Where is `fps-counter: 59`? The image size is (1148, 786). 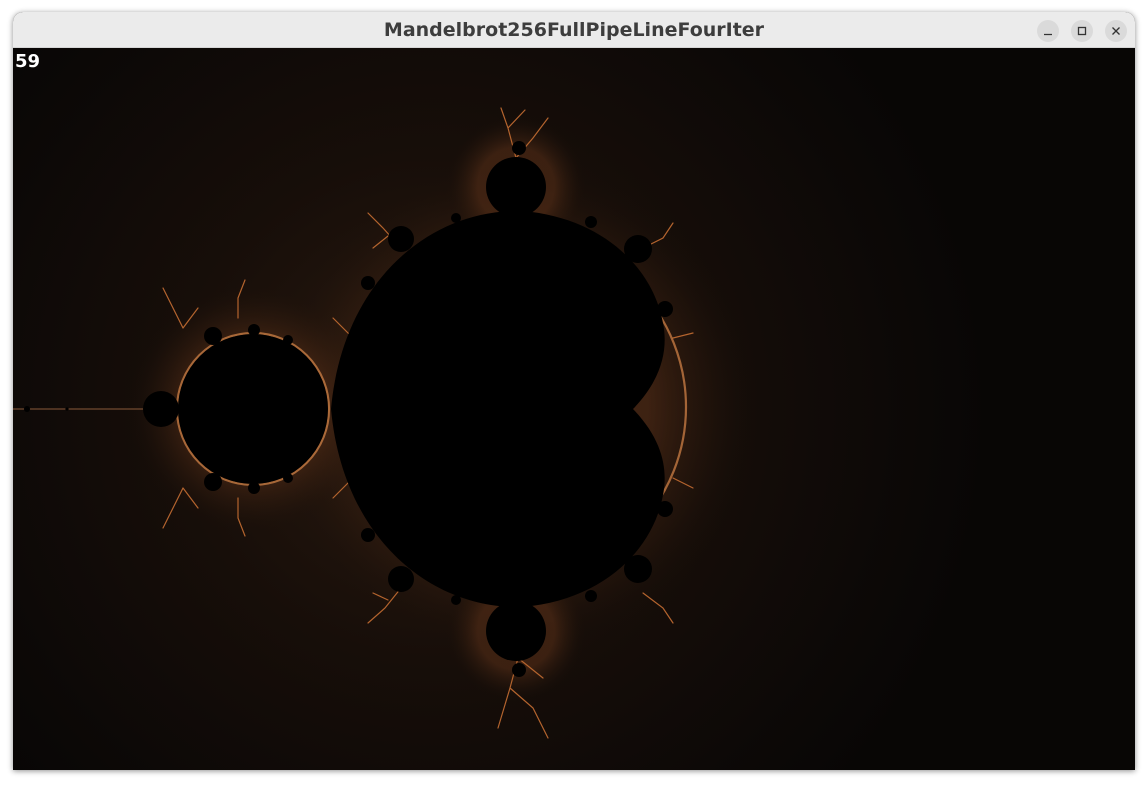 fps-counter: 59 is located at coordinates (28, 61).